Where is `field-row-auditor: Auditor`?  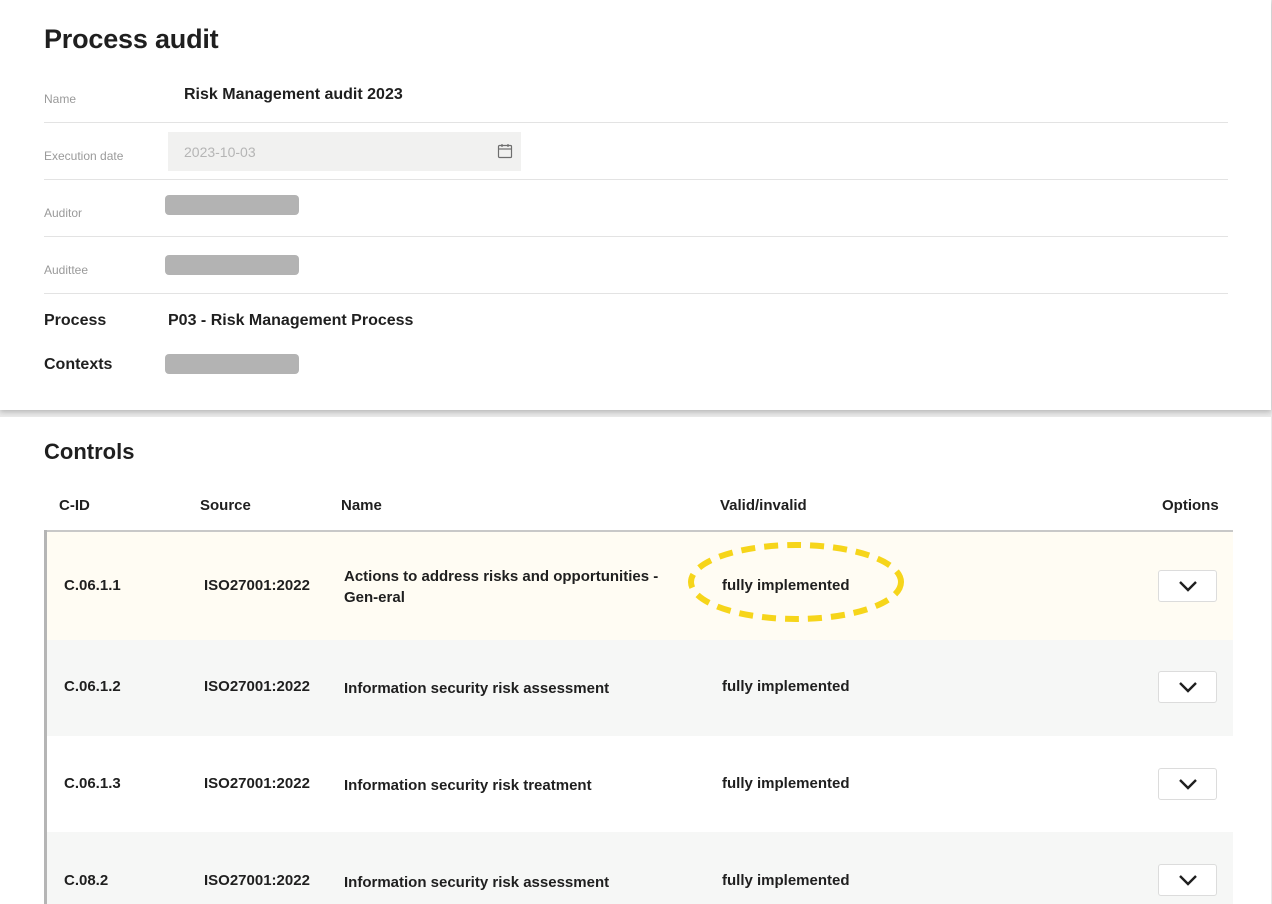 field-row-auditor: Auditor is located at coordinates (636, 208).